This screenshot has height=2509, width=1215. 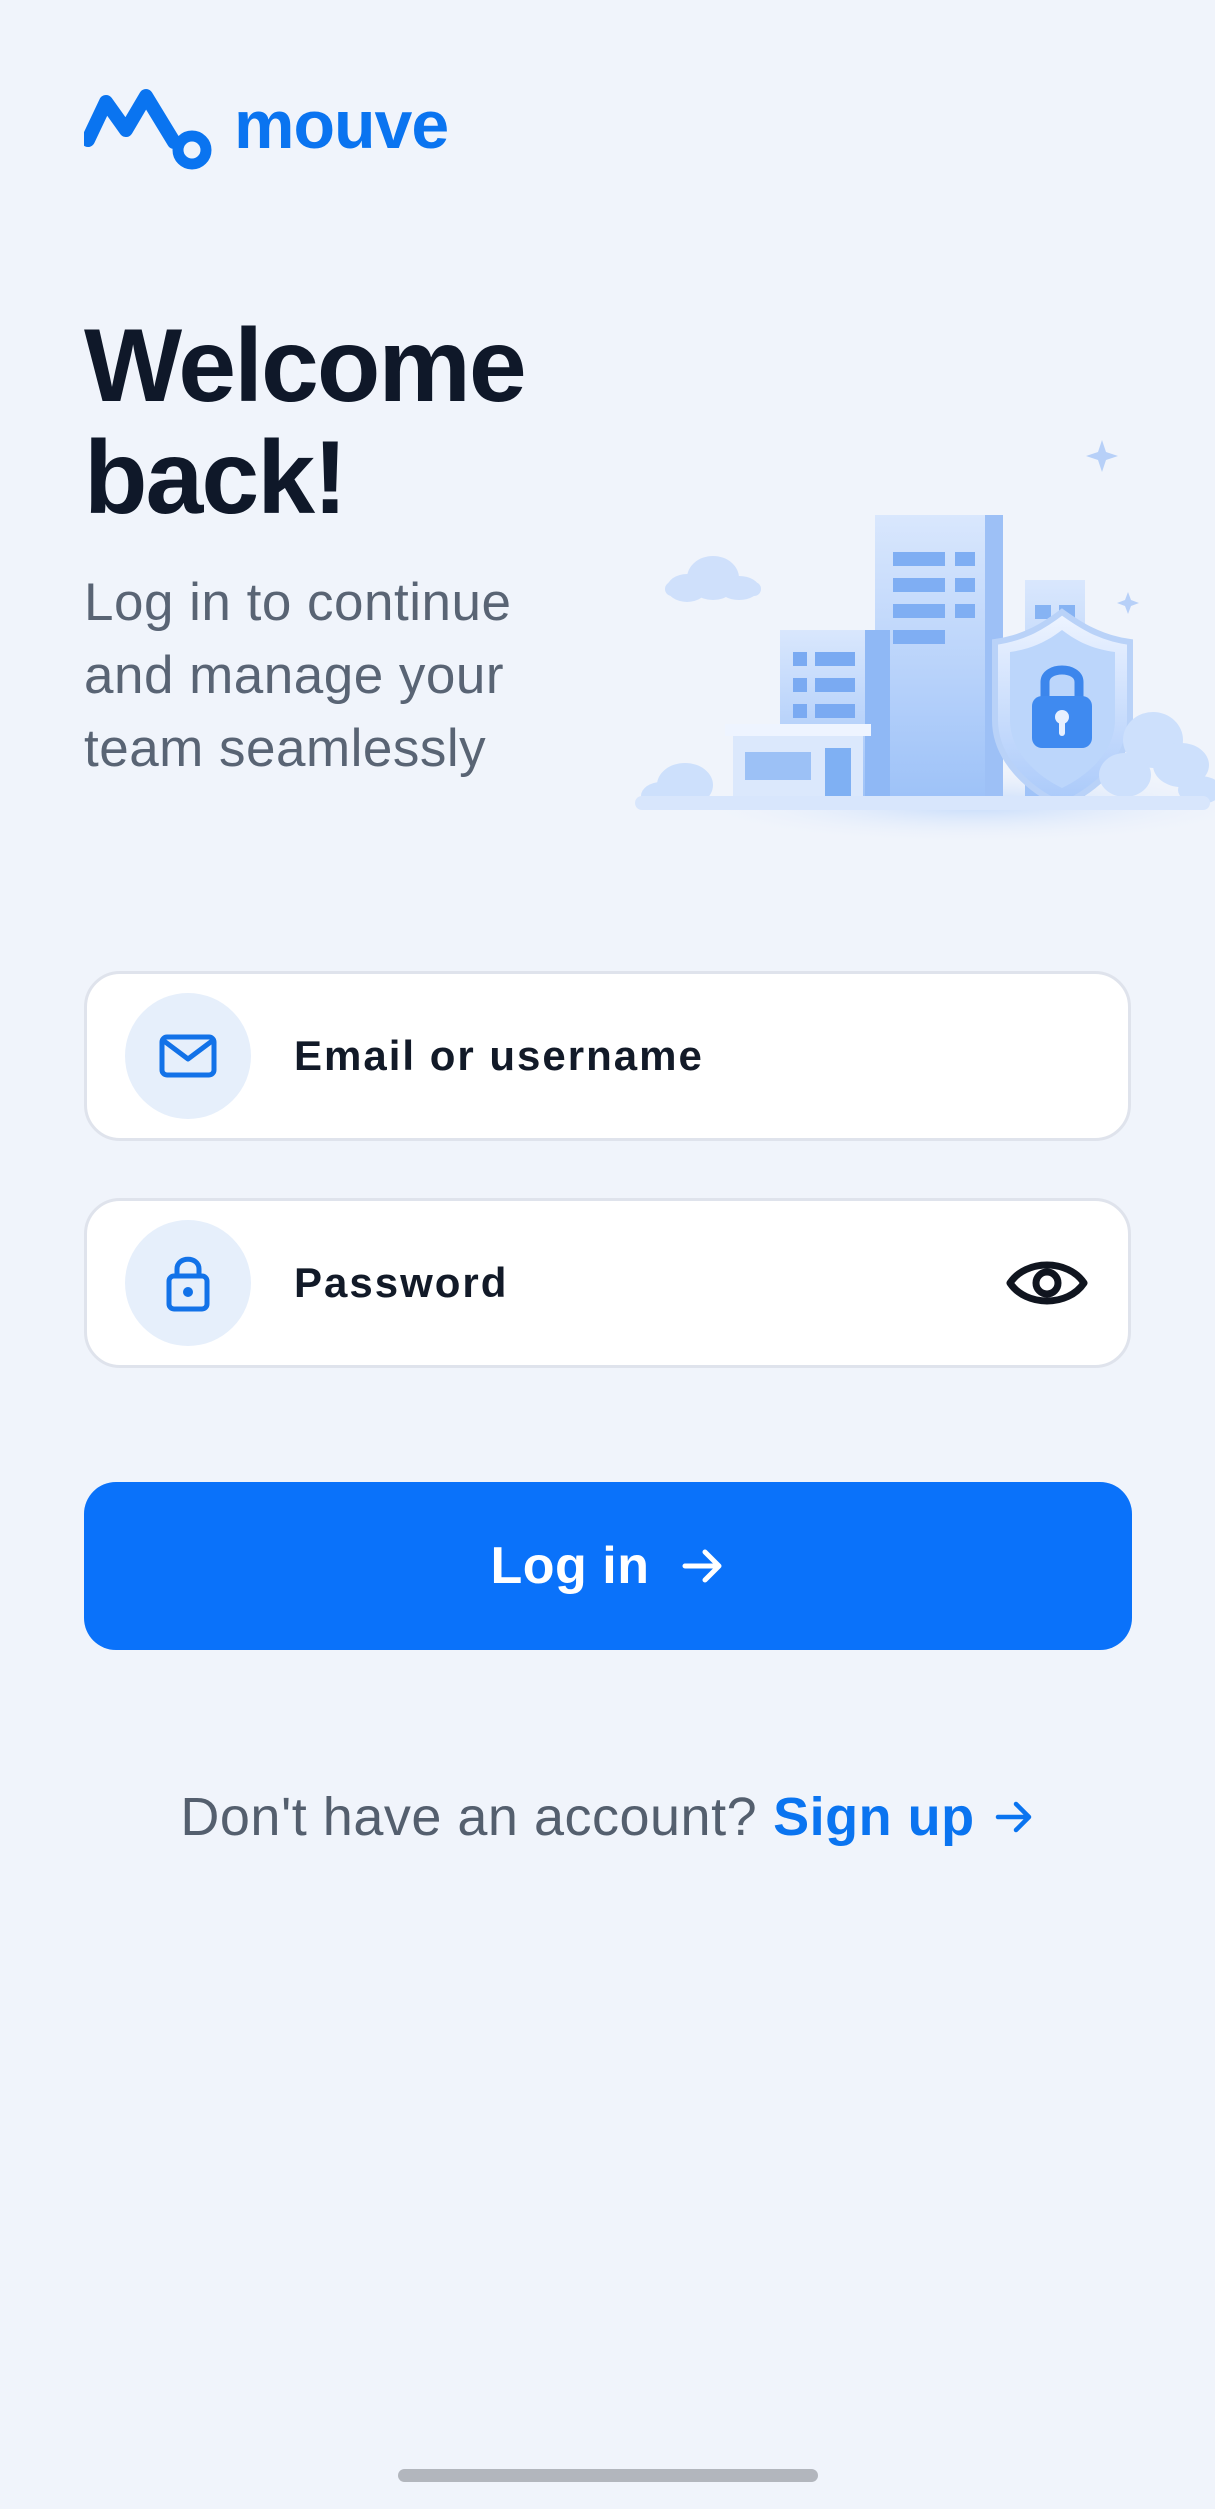 What do you see at coordinates (401, 1282) in the screenshot?
I see `password-field-label: Password` at bounding box center [401, 1282].